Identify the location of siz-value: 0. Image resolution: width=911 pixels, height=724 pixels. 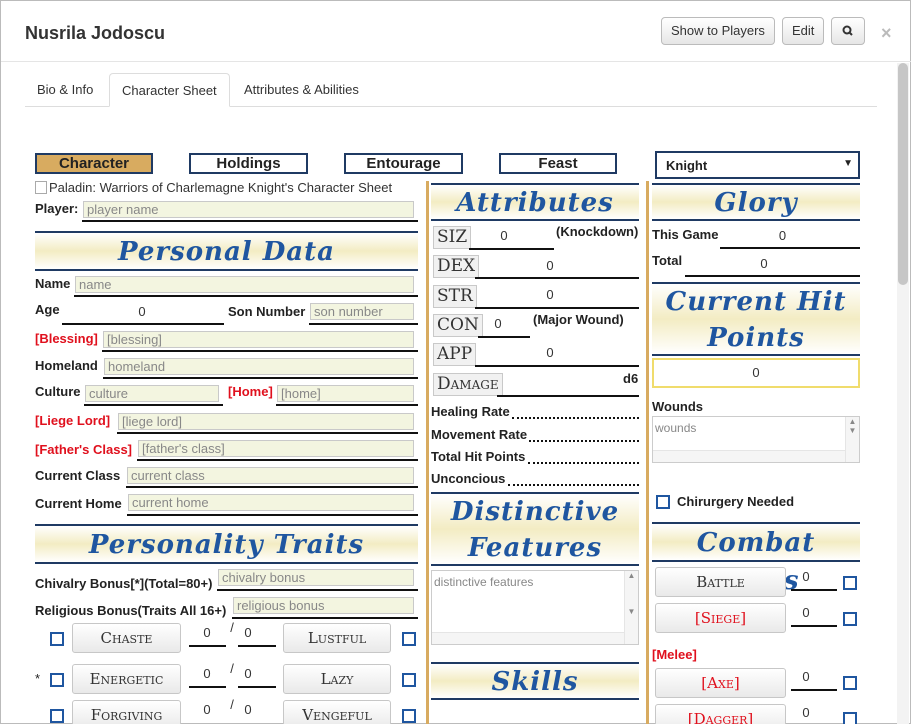
(504, 235).